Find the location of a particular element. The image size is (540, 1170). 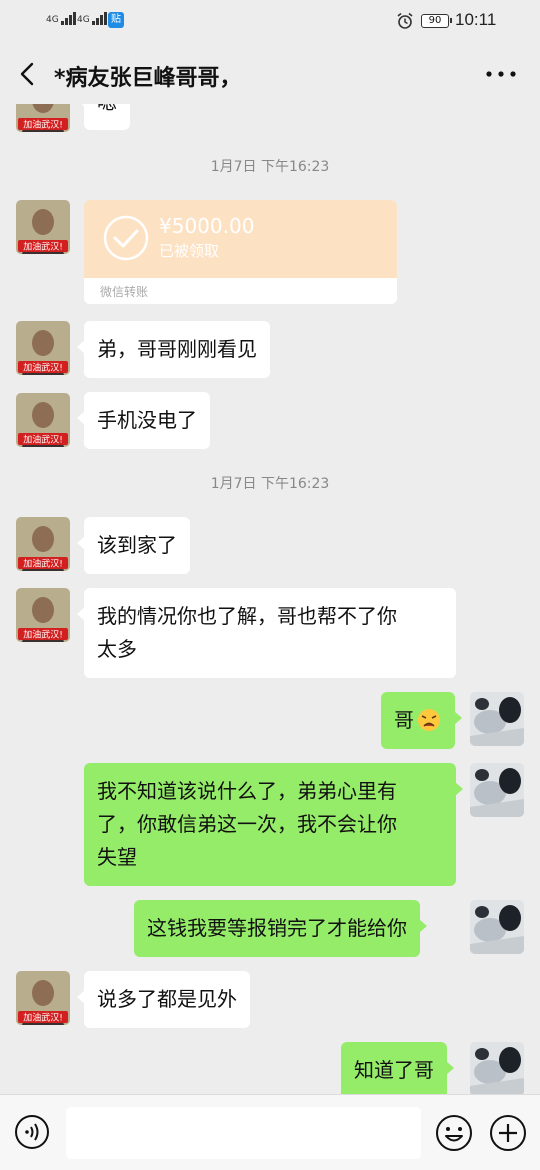

message-text-line: 我不知道该说什么了，弟弟心里有 is located at coordinates (247, 791).